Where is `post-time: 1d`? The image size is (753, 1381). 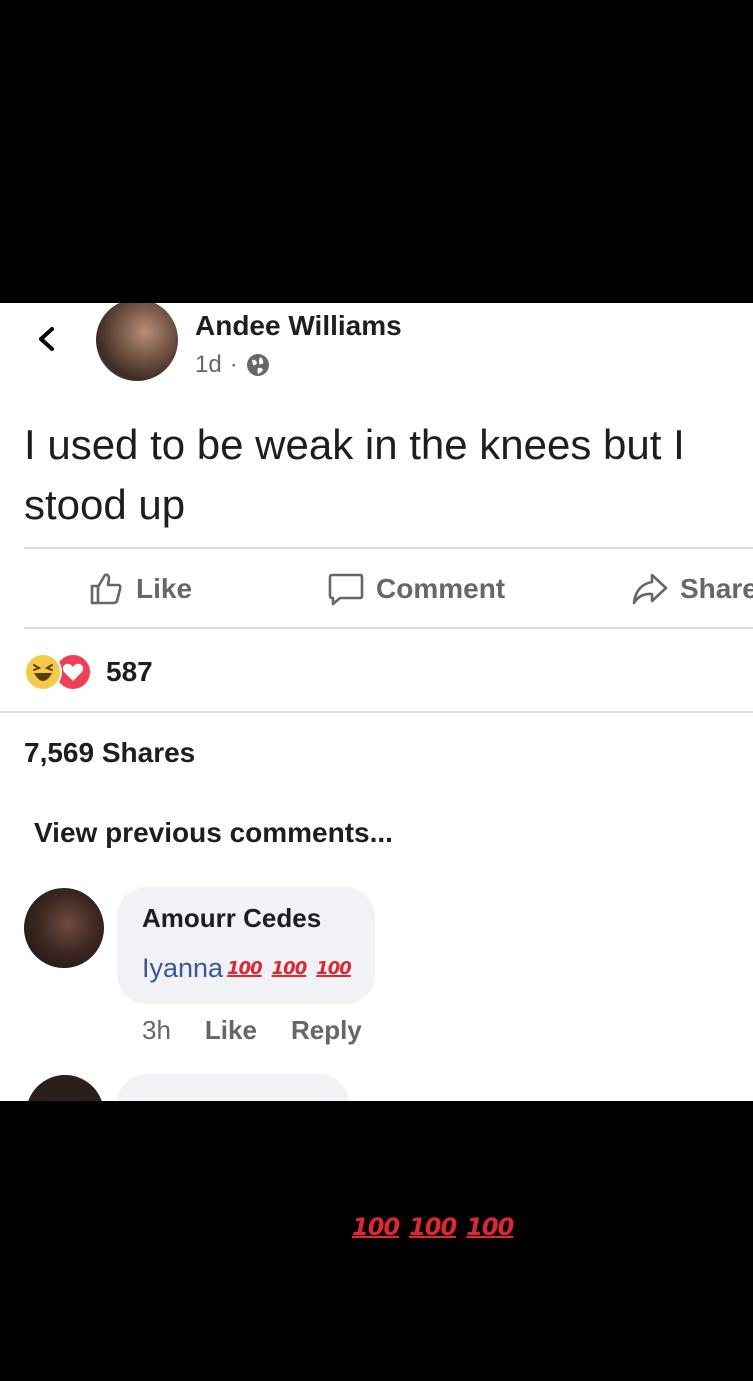 post-time: 1d is located at coordinates (208, 365).